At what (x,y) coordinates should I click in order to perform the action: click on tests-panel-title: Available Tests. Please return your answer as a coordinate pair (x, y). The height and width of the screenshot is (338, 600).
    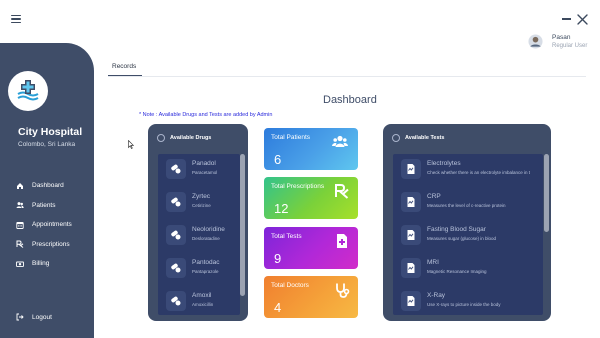
    Looking at the image, I should click on (425, 138).